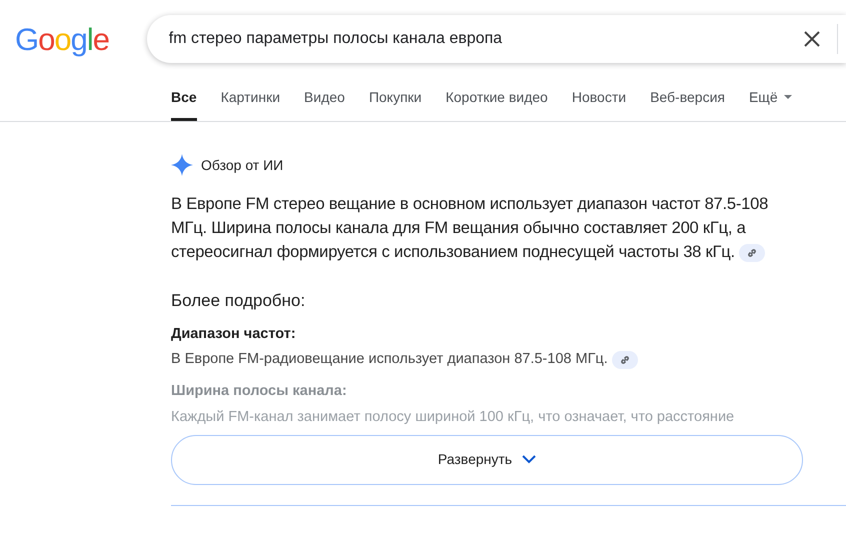 Image resolution: width=846 pixels, height=557 pixels. What do you see at coordinates (184, 104) in the screenshot?
I see `search-tab: Все` at bounding box center [184, 104].